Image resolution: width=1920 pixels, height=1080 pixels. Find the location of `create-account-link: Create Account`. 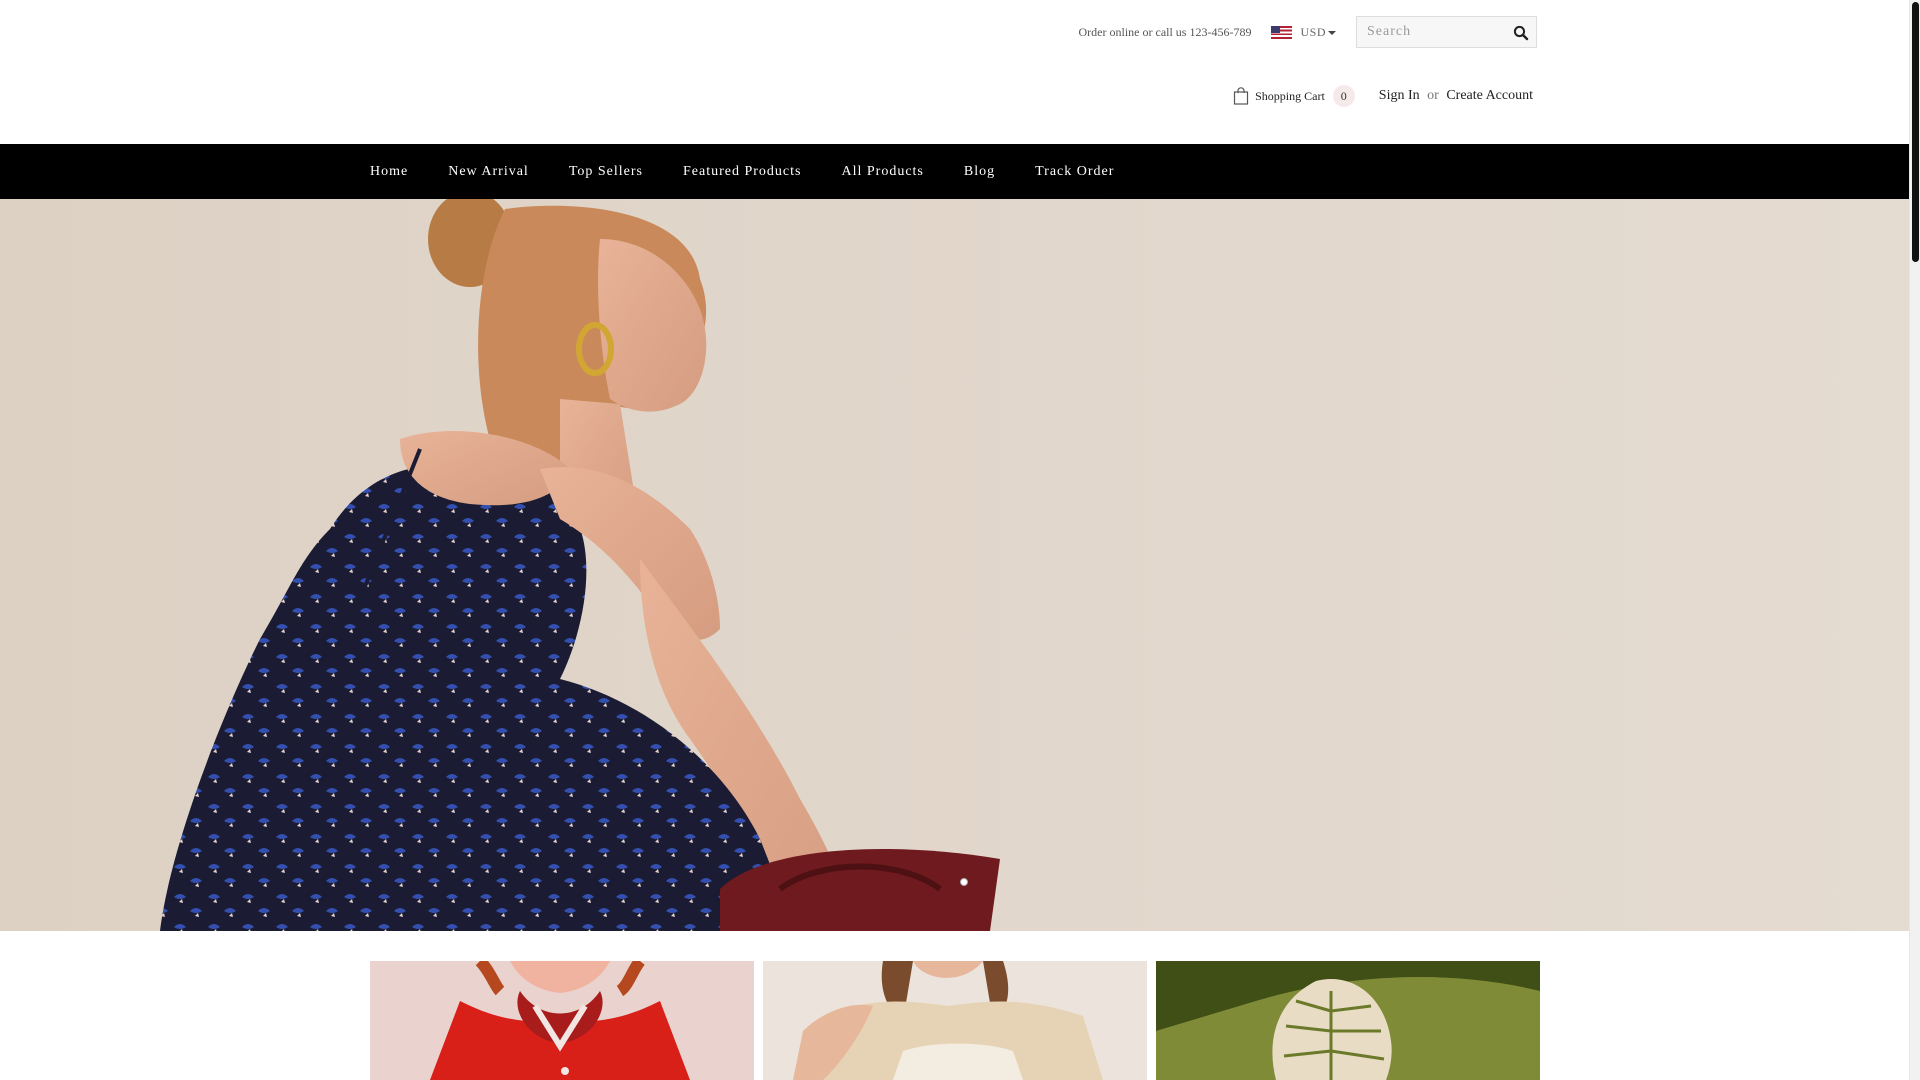

create-account-link: Create Account is located at coordinates (1489, 95).